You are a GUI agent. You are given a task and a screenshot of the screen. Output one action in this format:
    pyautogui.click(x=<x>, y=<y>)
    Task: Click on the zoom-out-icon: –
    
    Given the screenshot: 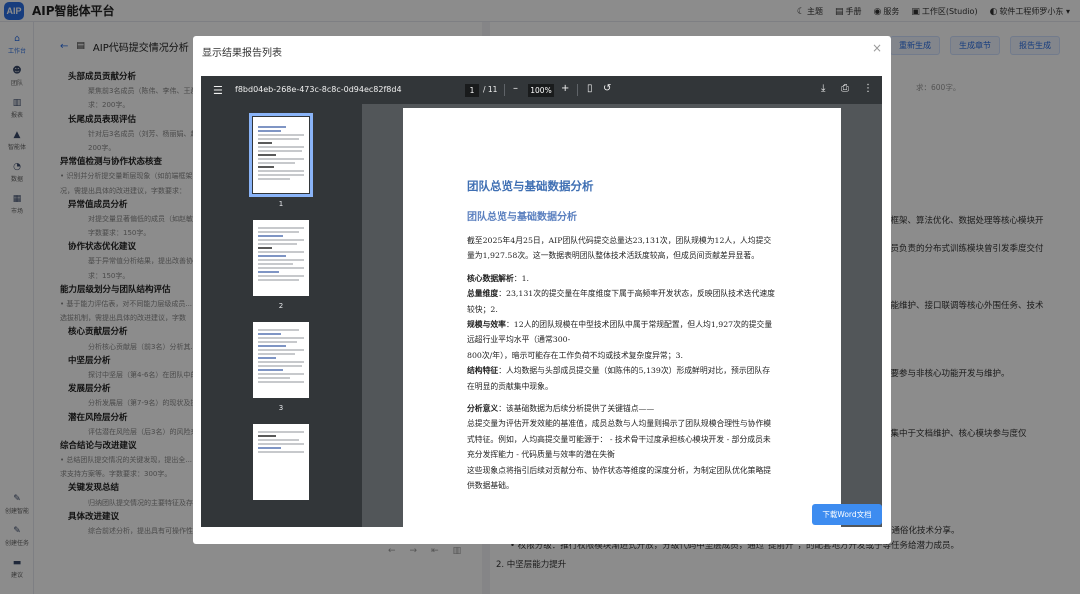 What is the action you would take?
    pyautogui.click(x=515, y=88)
    